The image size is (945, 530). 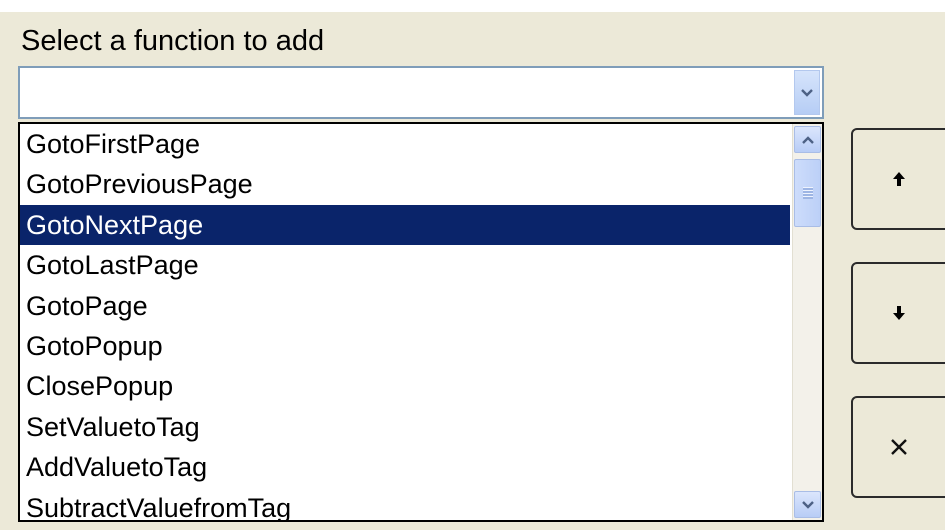 I want to click on scrollbar-thumb, so click(x=807, y=193).